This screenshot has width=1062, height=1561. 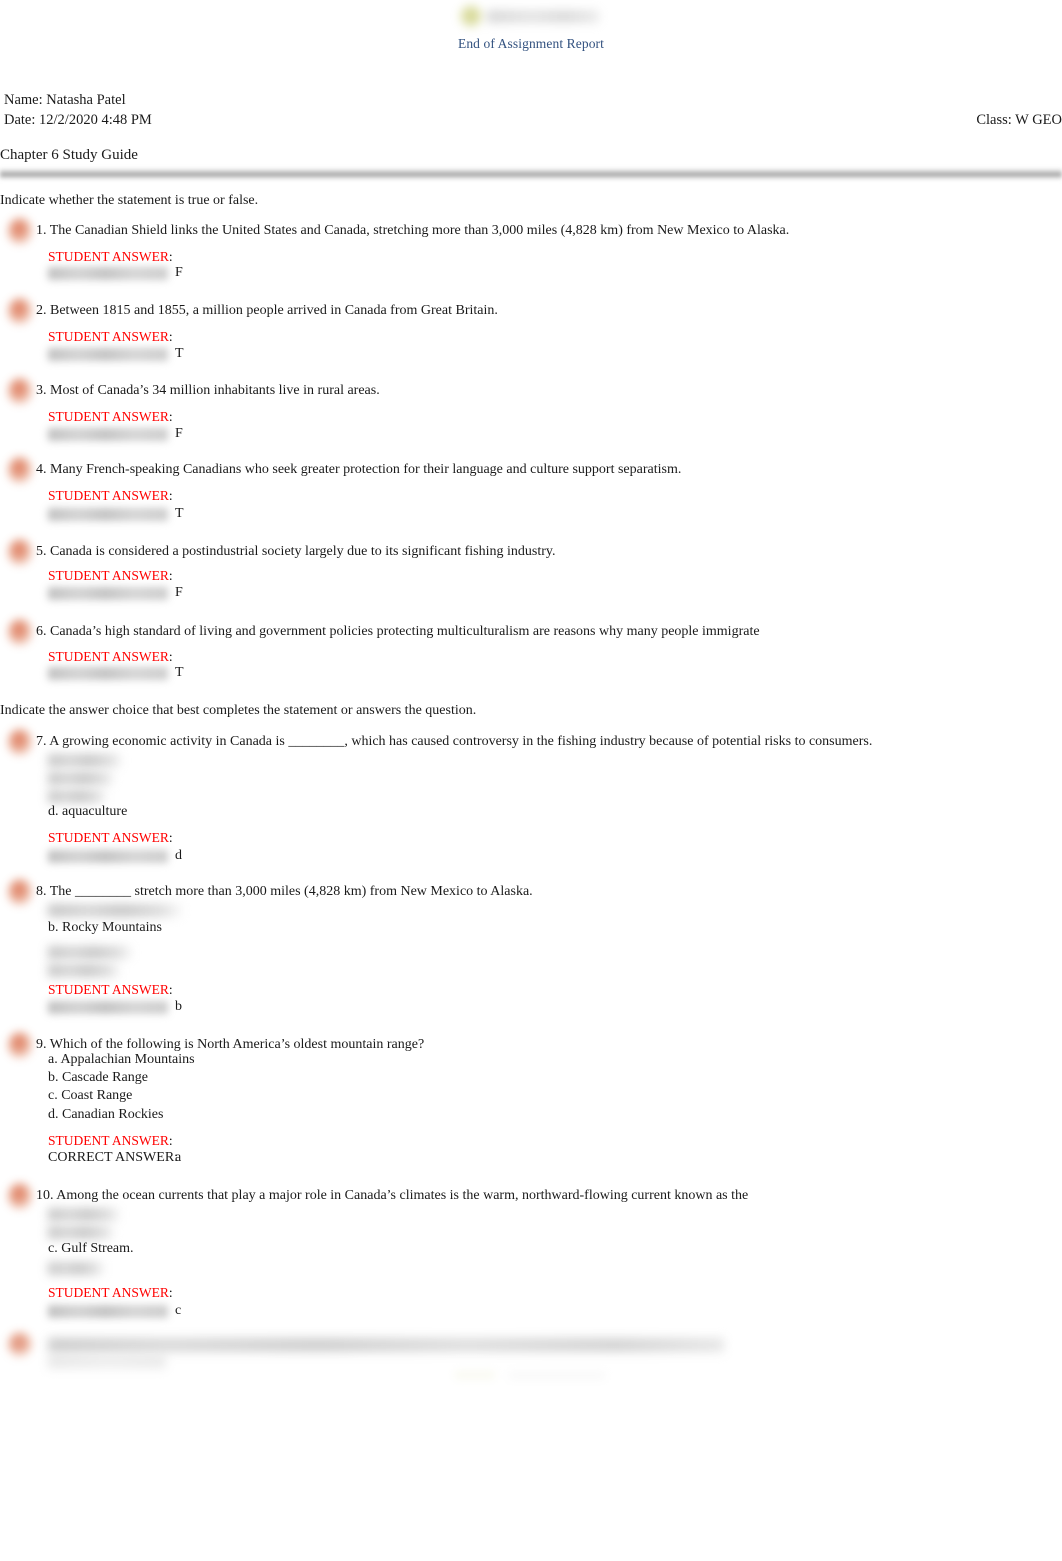 I want to click on cengage-logo-icon, so click(x=531, y=17).